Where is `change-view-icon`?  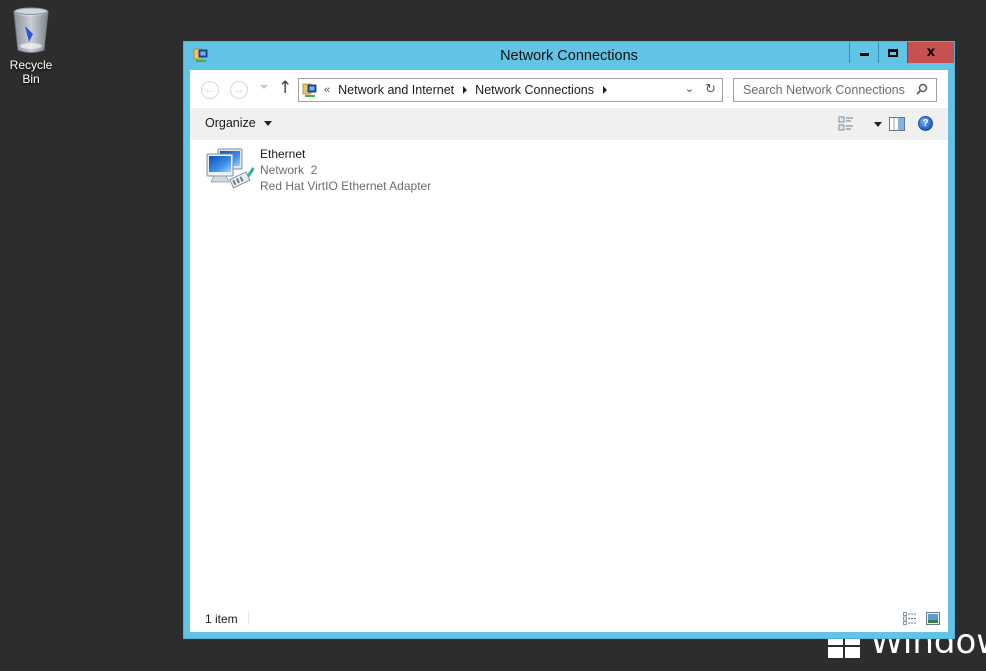
change-view-icon is located at coordinates (846, 124).